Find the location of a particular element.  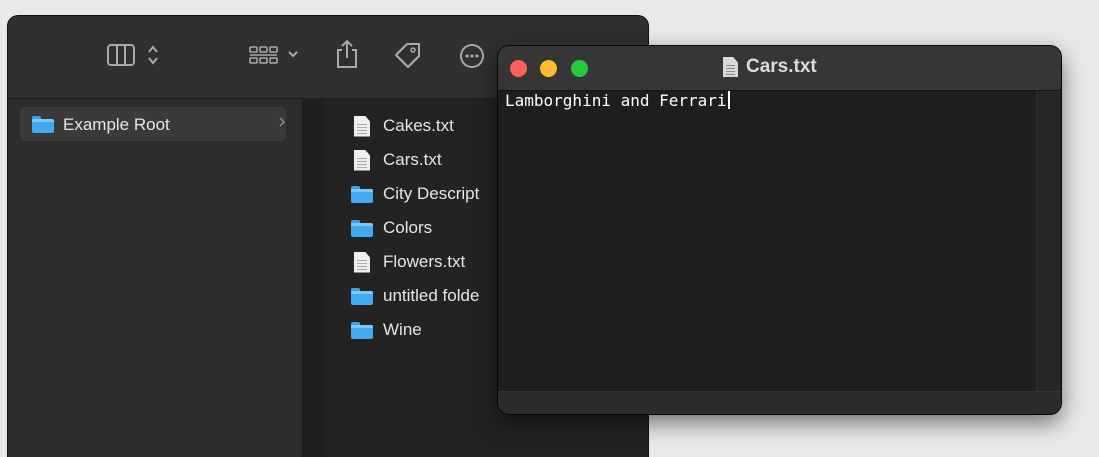

file-item-cakes: Cakes.txt is located at coordinates (402, 126).